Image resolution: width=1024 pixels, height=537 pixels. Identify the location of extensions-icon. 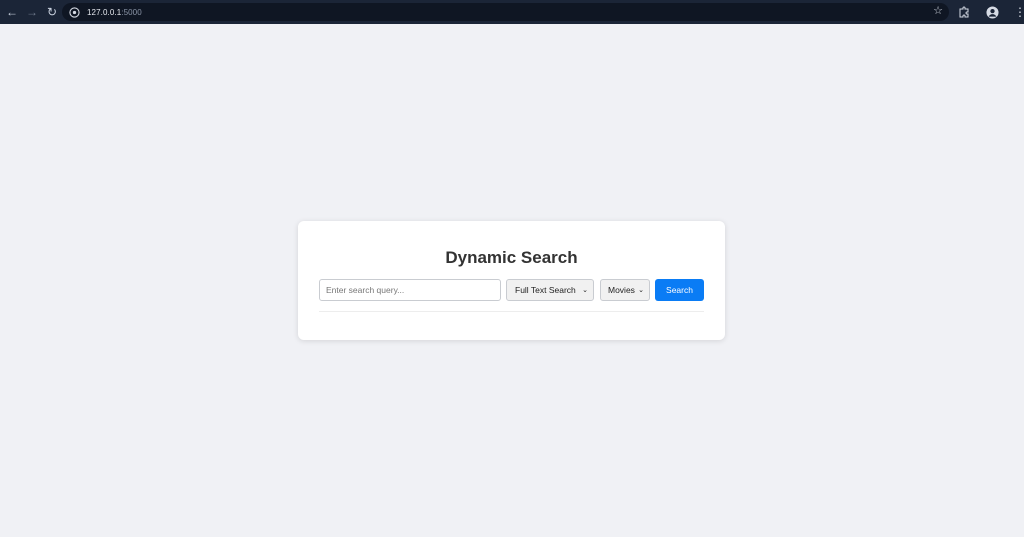
(964, 12).